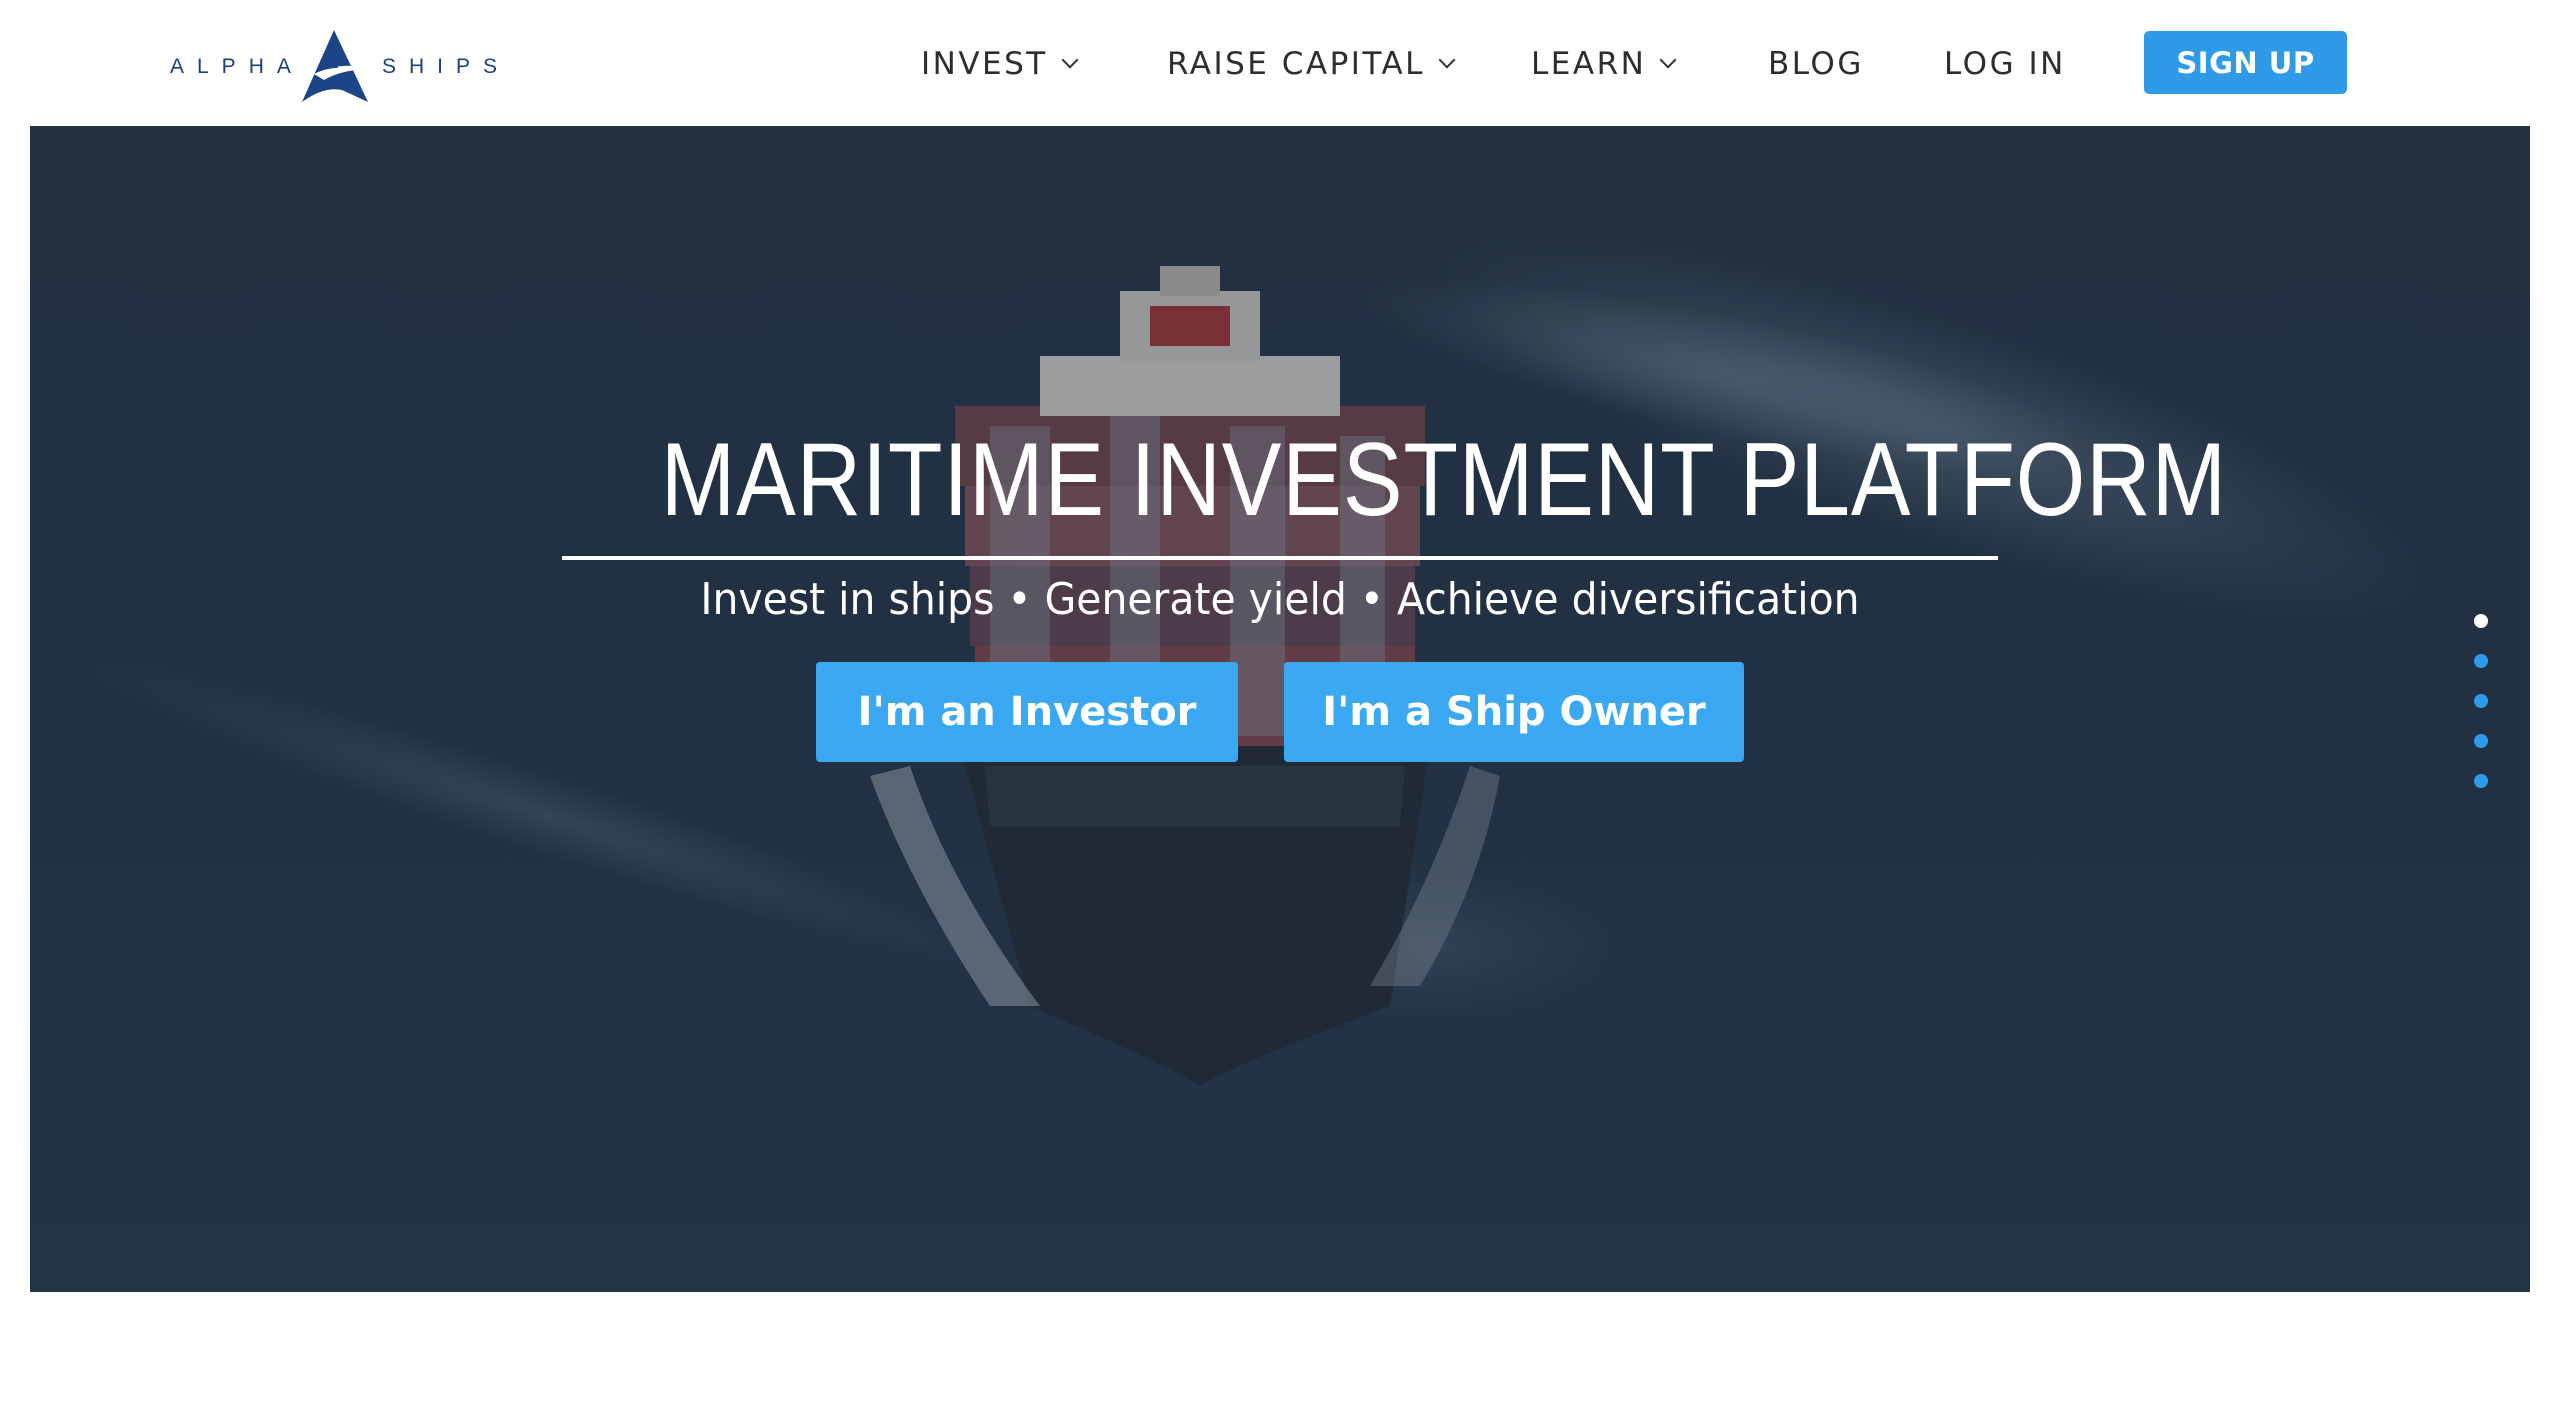 The width and height of the screenshot is (2560, 1410). I want to click on nav-raise-capital: RAISE CAPITAL, so click(1311, 64).